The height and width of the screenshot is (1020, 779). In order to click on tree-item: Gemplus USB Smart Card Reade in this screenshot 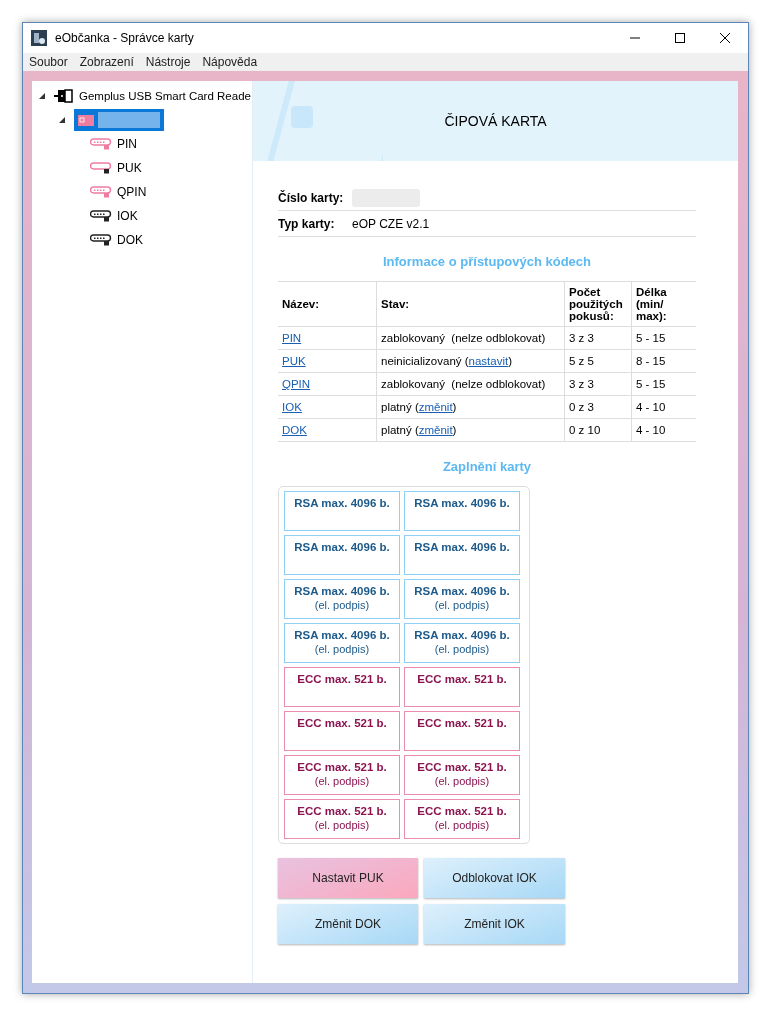, I will do `click(165, 96)`.